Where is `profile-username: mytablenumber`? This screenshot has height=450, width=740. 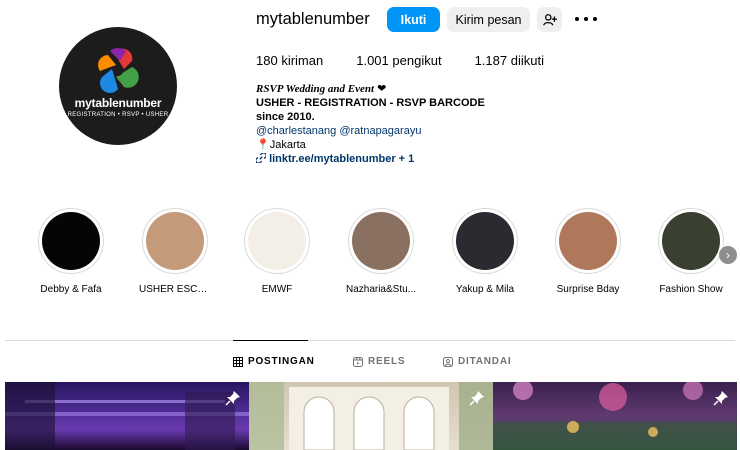 profile-username: mytablenumber is located at coordinates (313, 19).